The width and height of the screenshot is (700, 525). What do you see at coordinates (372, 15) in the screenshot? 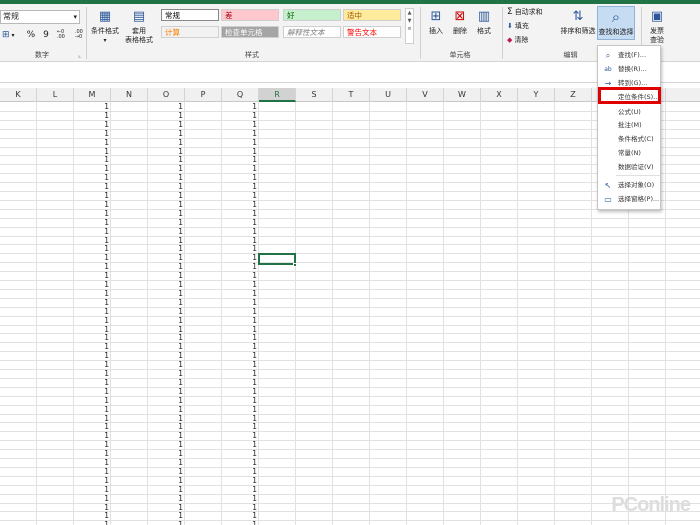
I see `cell-style-3: 适中` at bounding box center [372, 15].